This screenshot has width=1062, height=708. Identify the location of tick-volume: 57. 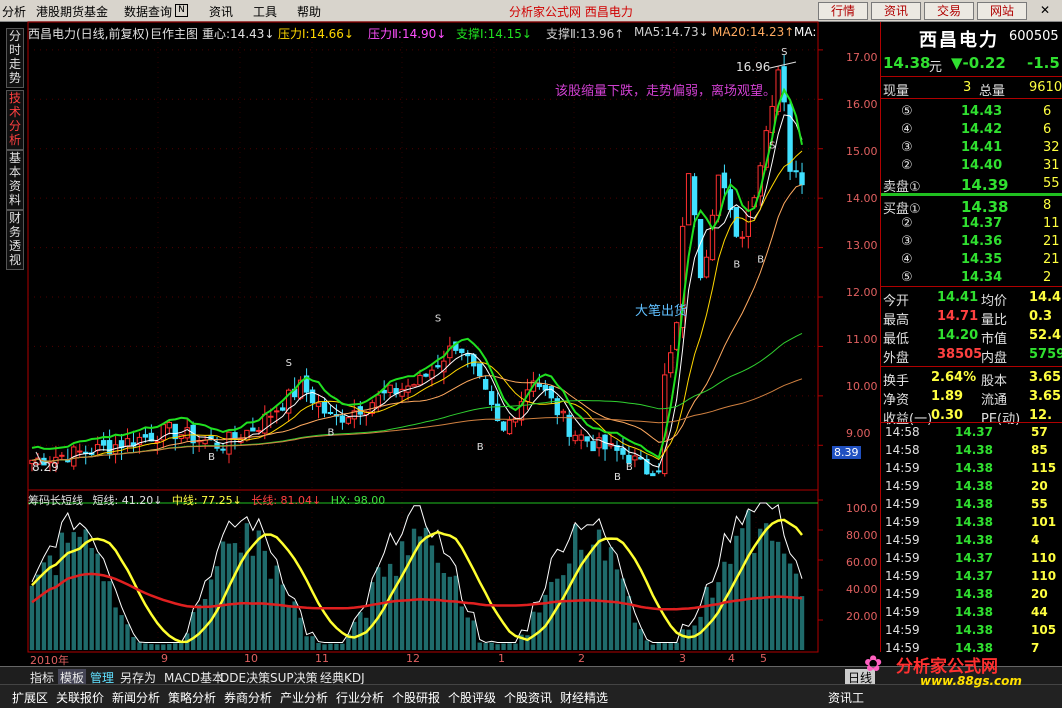
(1039, 432).